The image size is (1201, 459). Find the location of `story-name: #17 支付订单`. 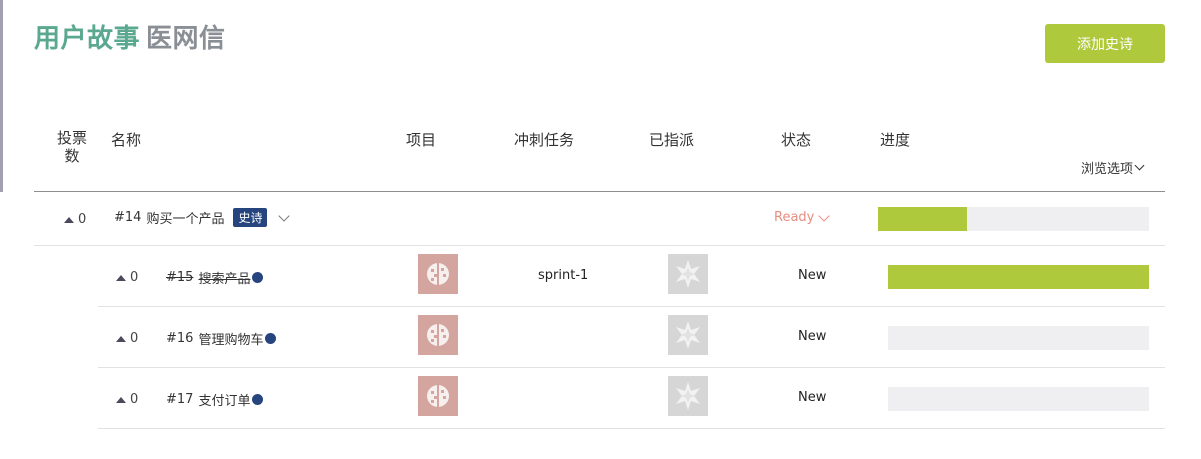

story-name: #17 支付订单 is located at coordinates (215, 399).